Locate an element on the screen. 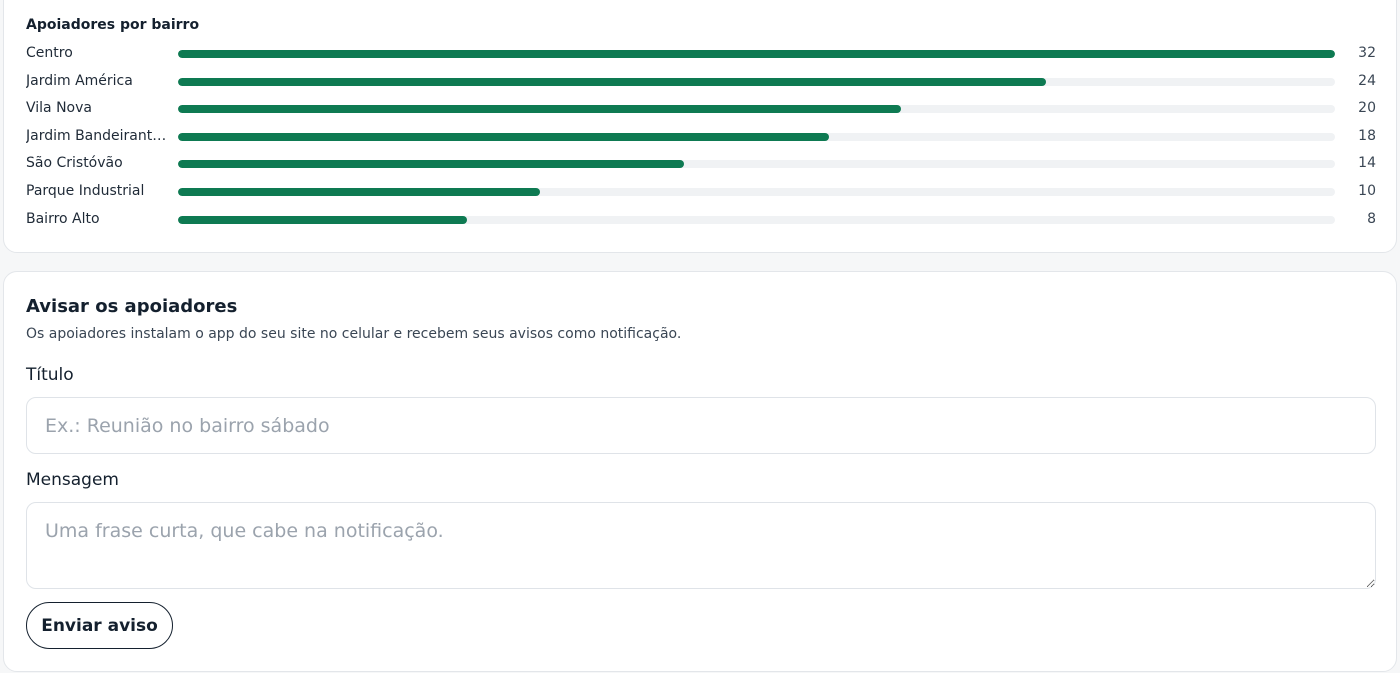  supporter-count: 24 is located at coordinates (1367, 80).